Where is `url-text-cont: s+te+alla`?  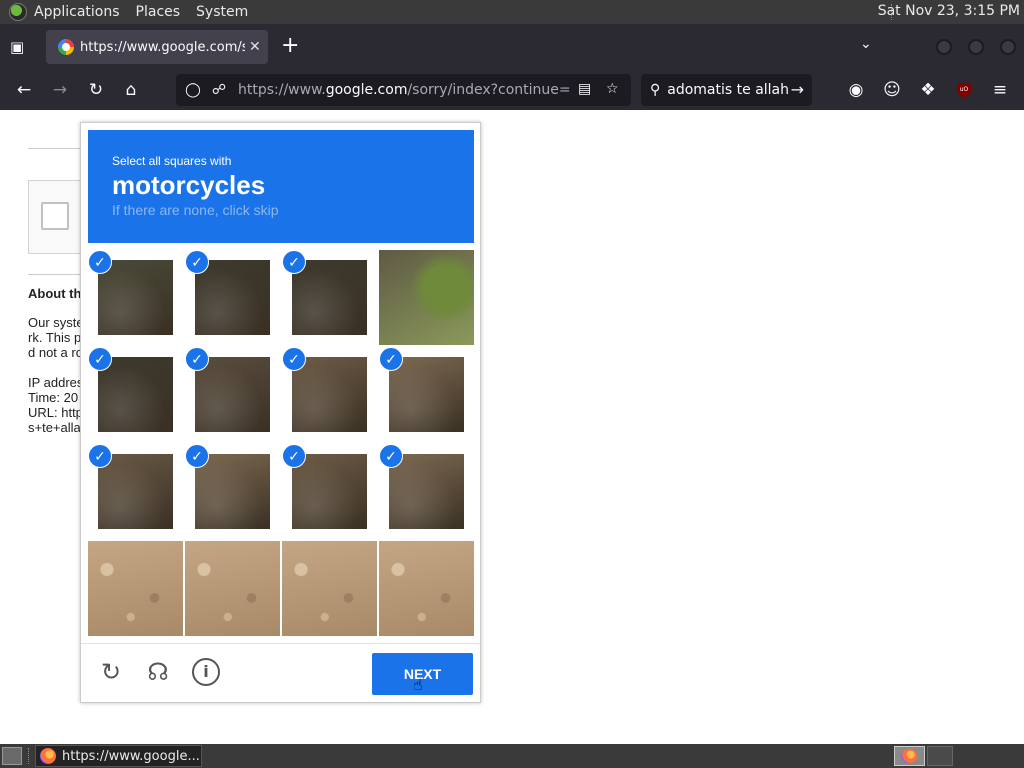
url-text-cont: s+te+alla is located at coordinates (54, 427).